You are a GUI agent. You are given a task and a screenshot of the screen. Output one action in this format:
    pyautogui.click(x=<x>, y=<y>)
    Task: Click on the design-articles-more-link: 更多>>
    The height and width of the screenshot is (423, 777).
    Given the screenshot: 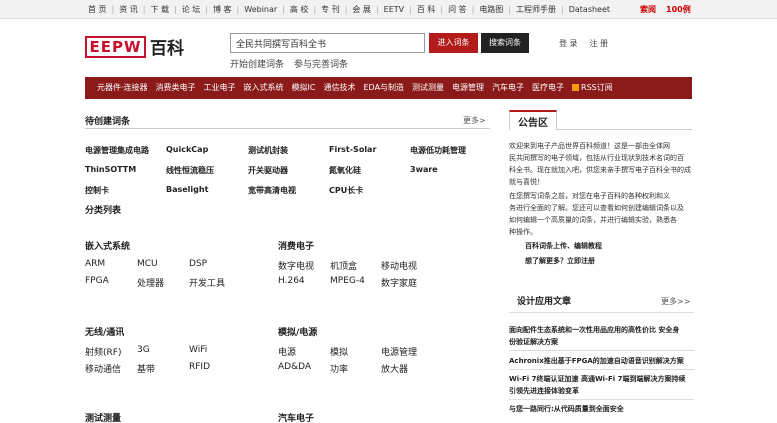 What is the action you would take?
    pyautogui.click(x=675, y=301)
    